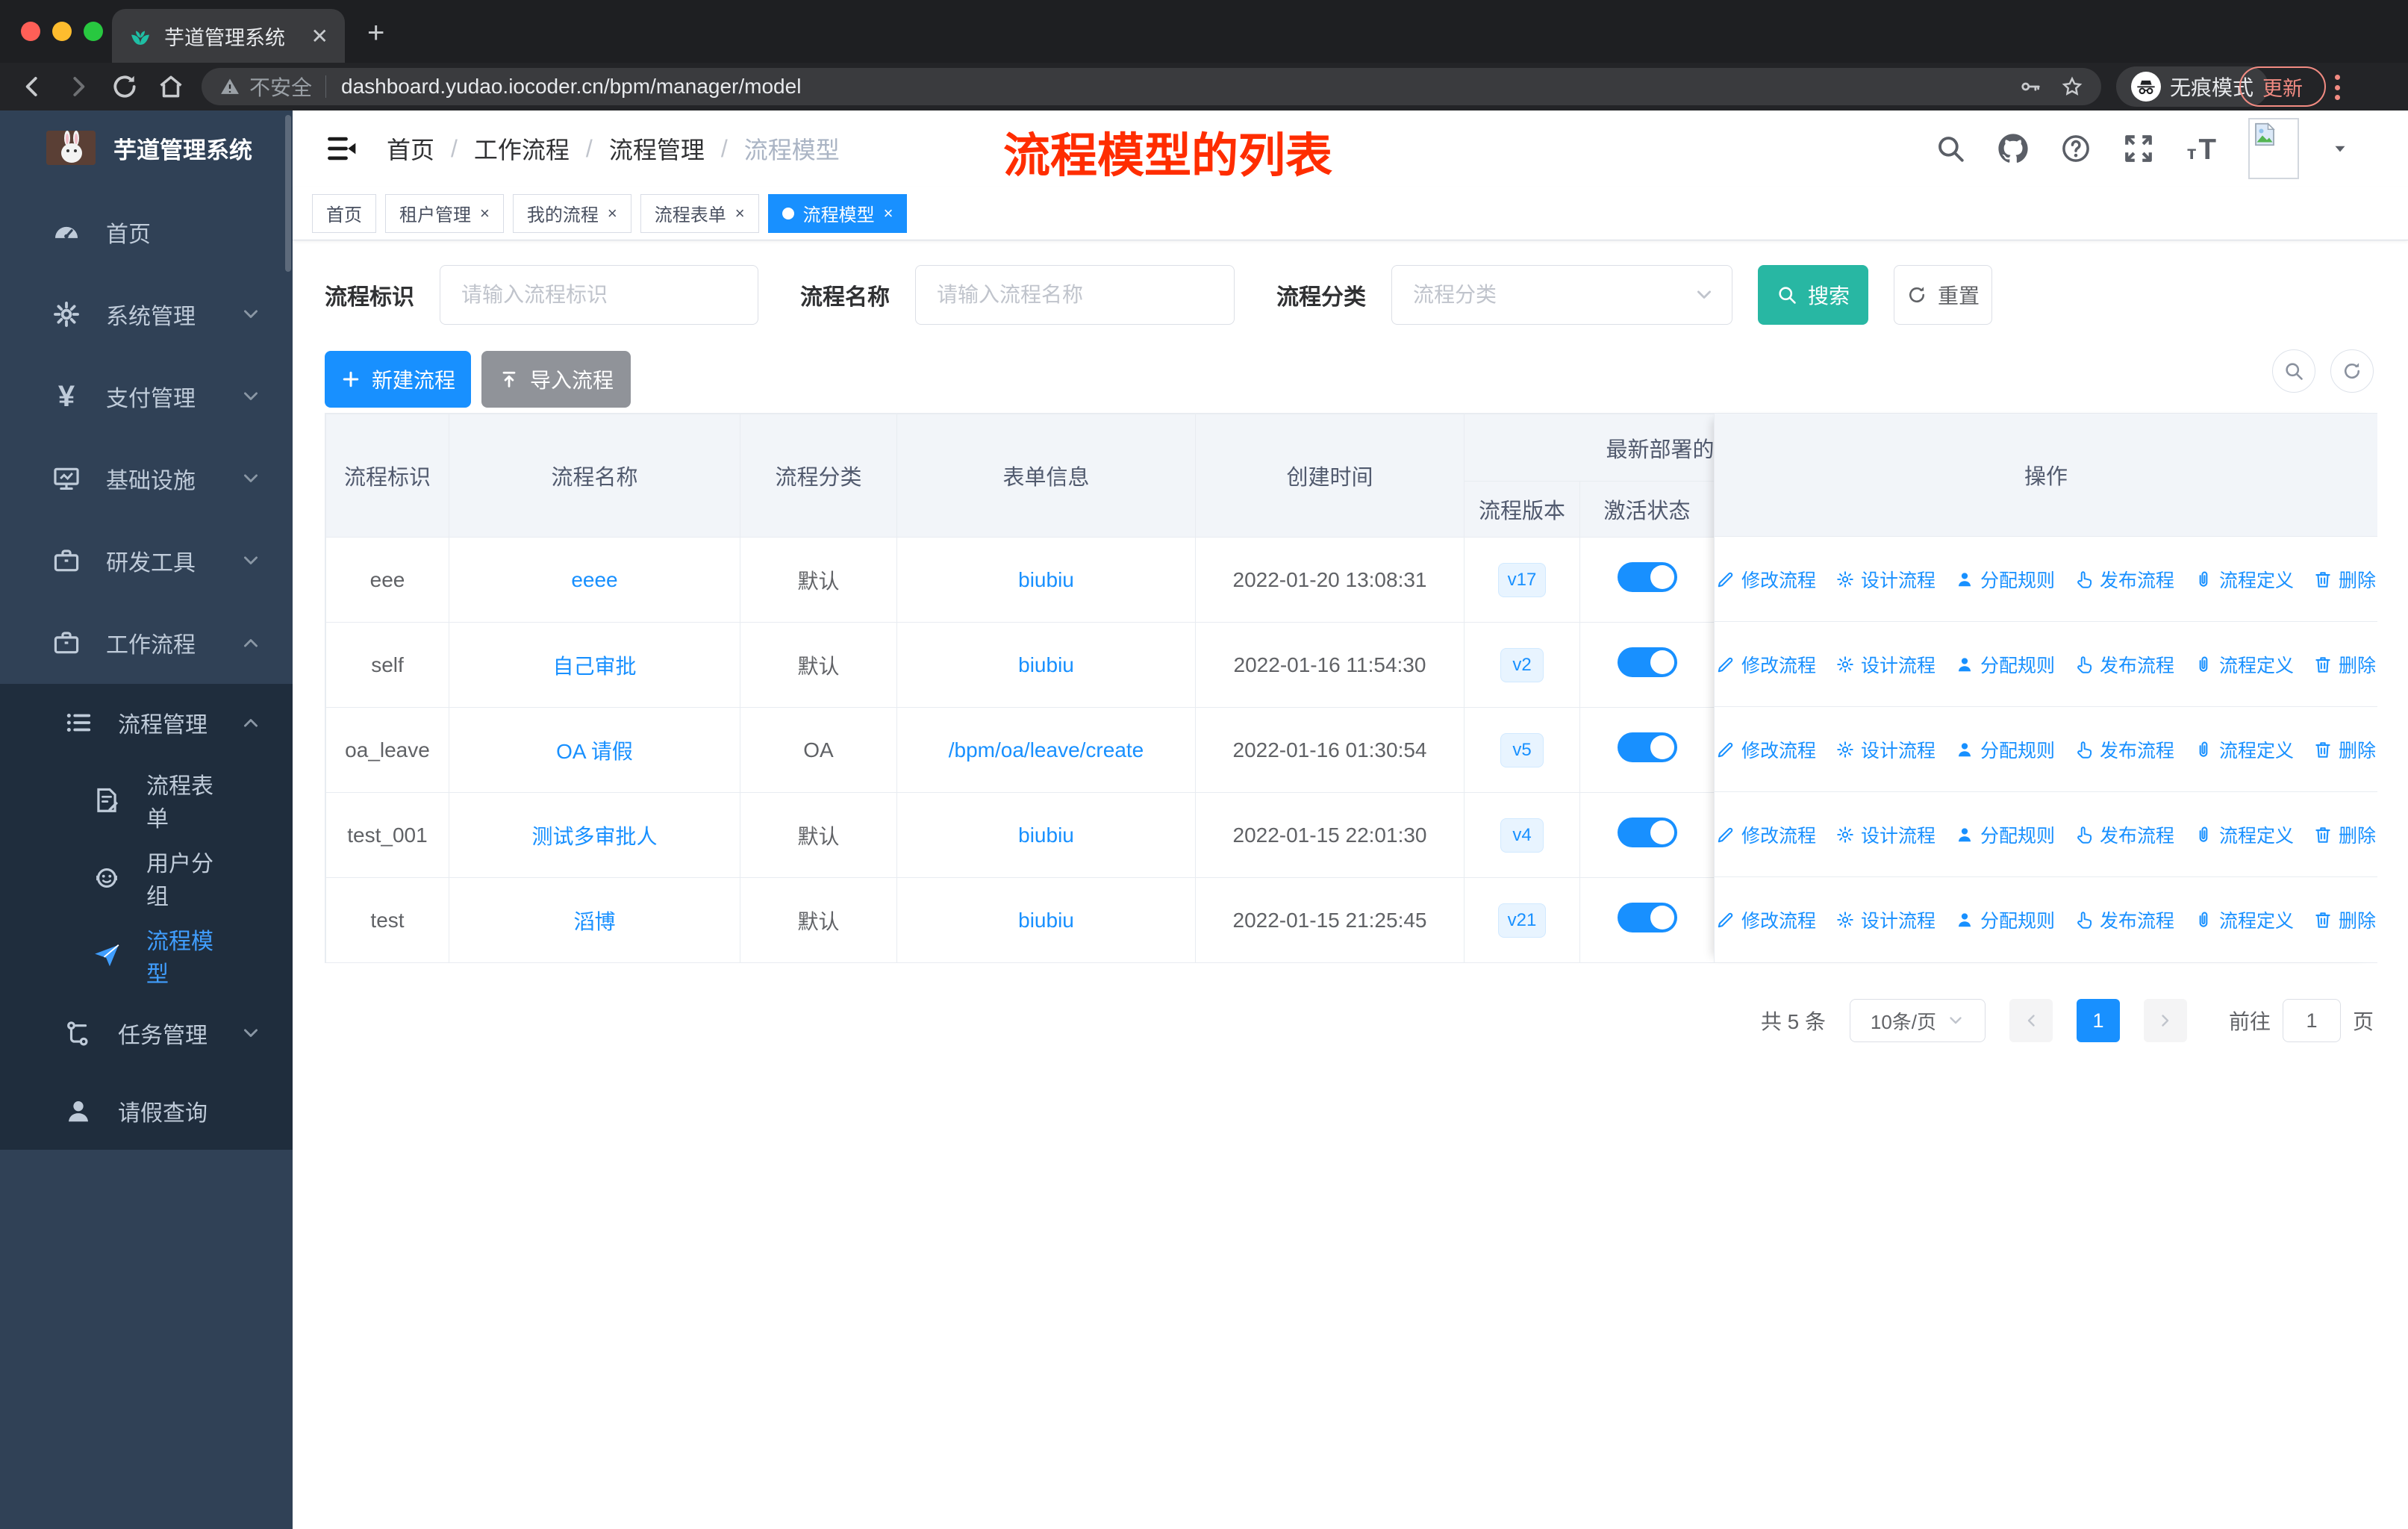 The height and width of the screenshot is (1529, 2408). Describe the element at coordinates (146, 561) in the screenshot. I see `sidebar-menu-item: 研发工具` at that location.